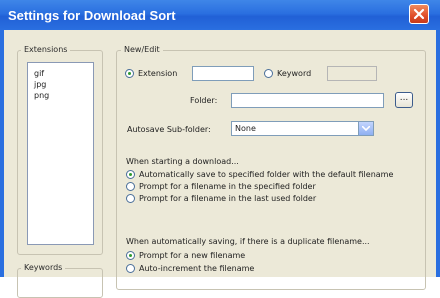 Image resolution: width=440 pixels, height=298 pixels. I want to click on dropdown-button, so click(365, 128).